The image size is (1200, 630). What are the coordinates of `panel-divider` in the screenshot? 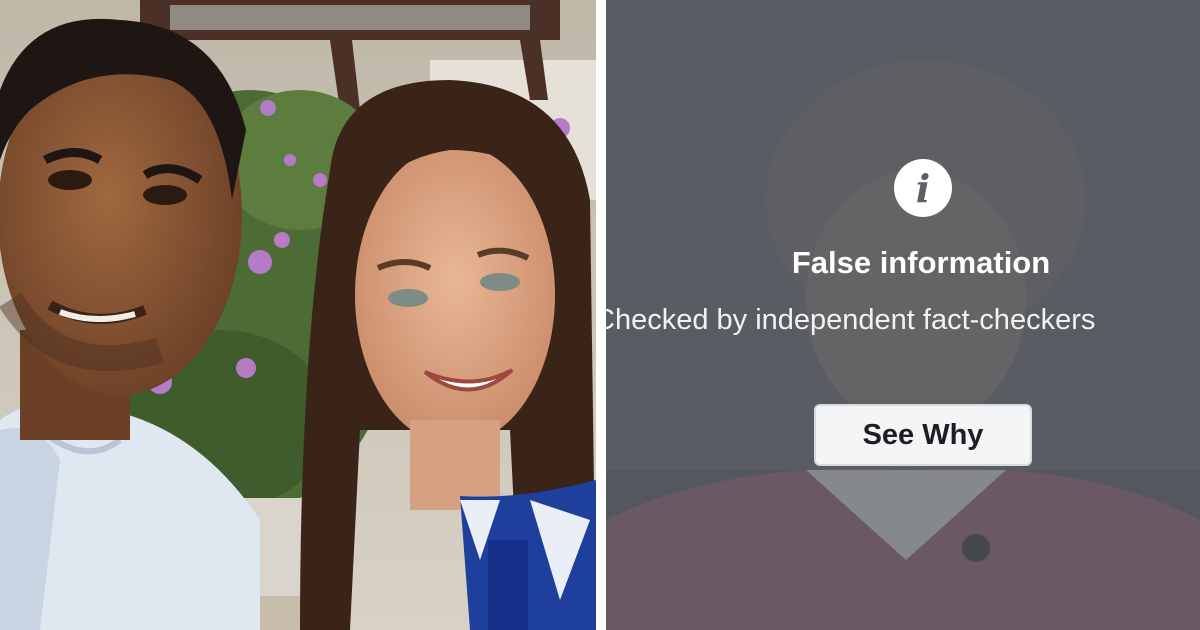 It's located at (601, 315).